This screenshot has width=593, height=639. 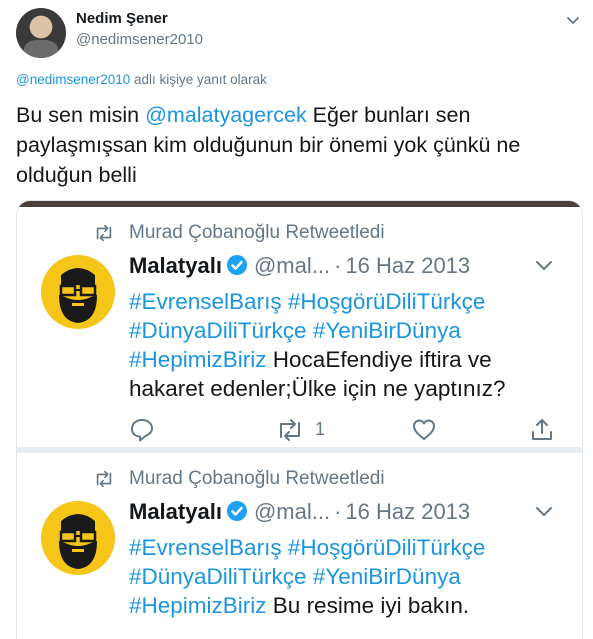 What do you see at coordinates (73, 79) in the screenshot?
I see `reply-mention-link: @nedimsener2010` at bounding box center [73, 79].